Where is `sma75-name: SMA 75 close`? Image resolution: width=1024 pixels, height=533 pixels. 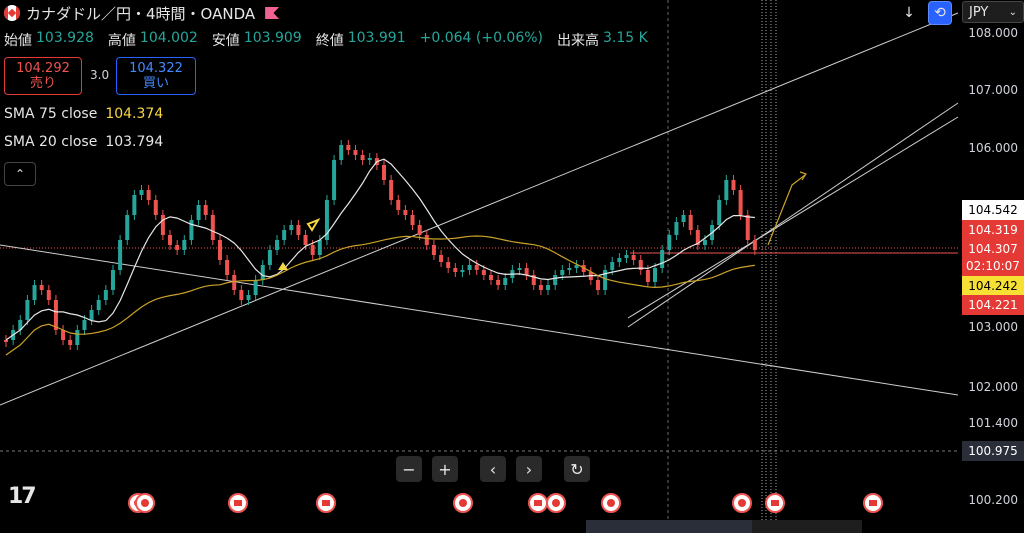 sma75-name: SMA 75 close is located at coordinates (51, 114).